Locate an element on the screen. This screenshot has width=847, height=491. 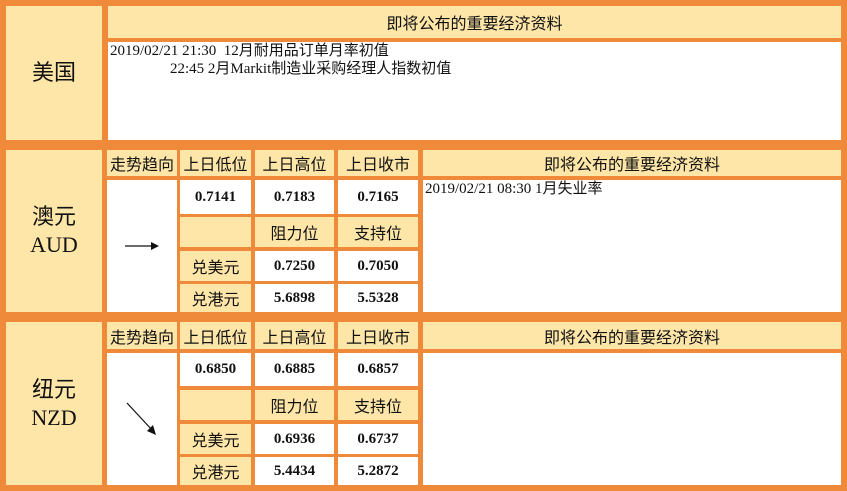
usd-support-value: 0.7050 is located at coordinates (378, 266).